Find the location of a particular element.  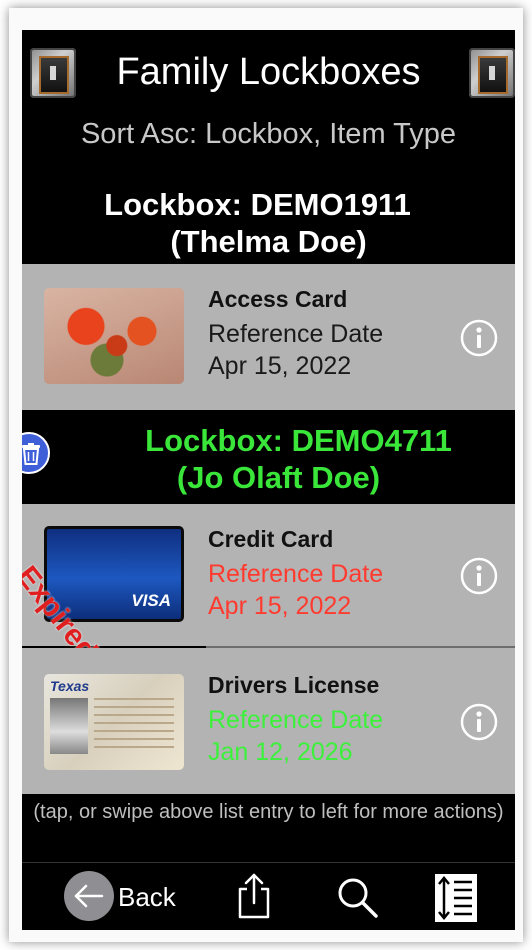

license-state: Texas is located at coordinates (70, 686).